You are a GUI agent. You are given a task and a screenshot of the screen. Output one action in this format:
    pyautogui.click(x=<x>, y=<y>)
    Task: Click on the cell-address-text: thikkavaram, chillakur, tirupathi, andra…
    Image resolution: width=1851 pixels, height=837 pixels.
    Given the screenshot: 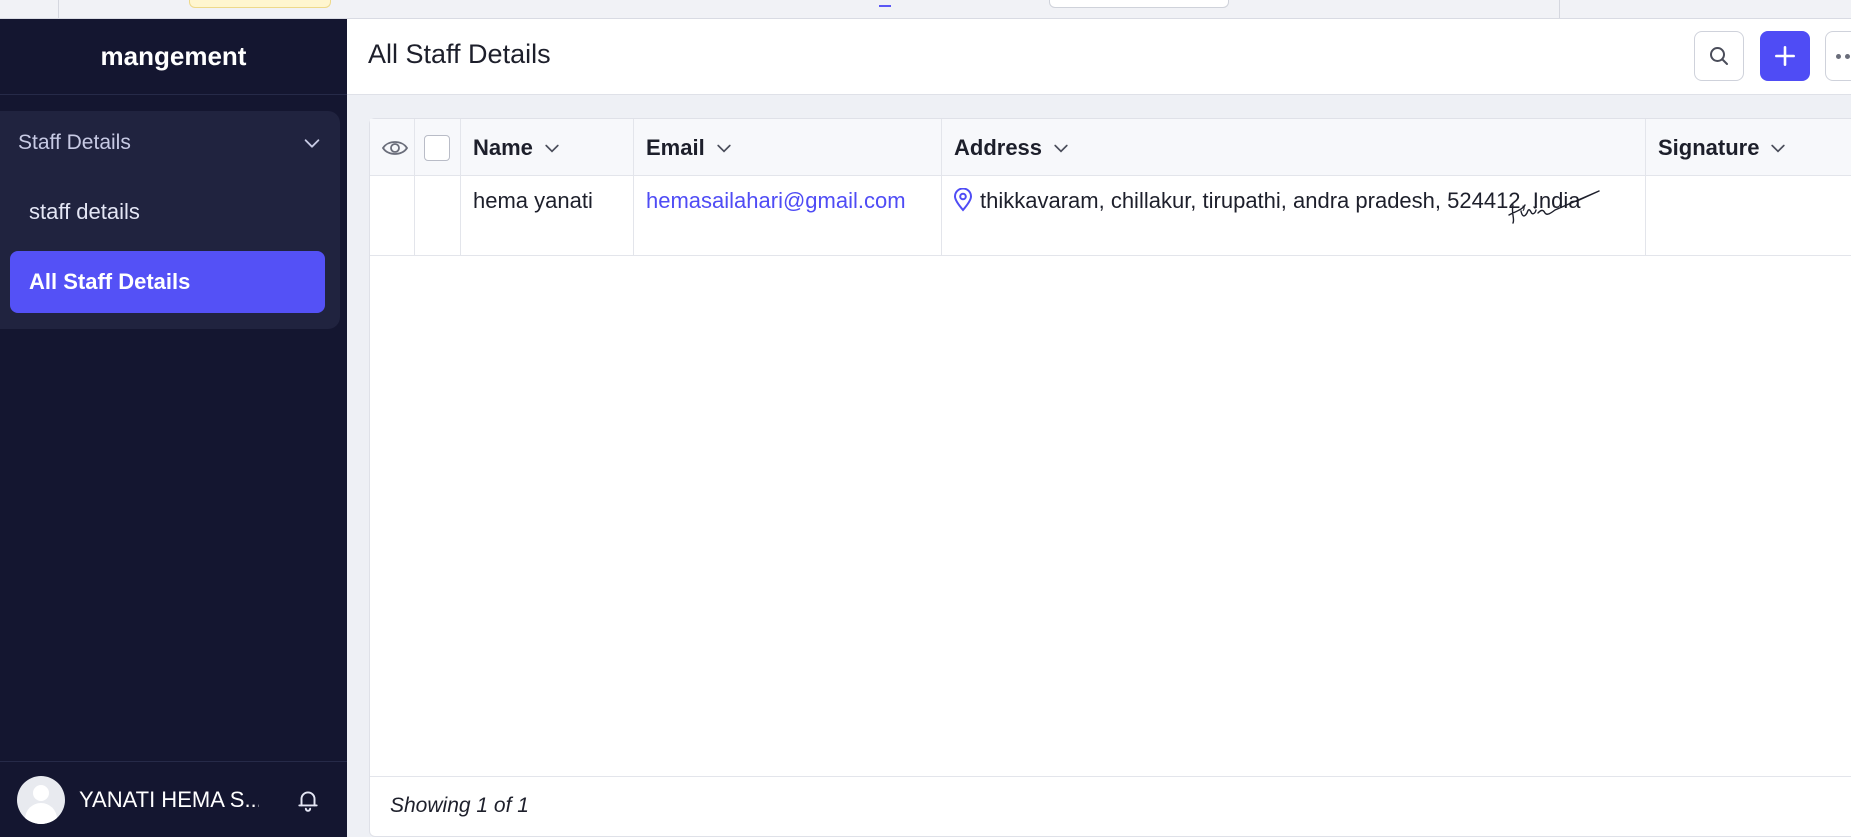 What is the action you would take?
    pyautogui.click(x=1280, y=200)
    